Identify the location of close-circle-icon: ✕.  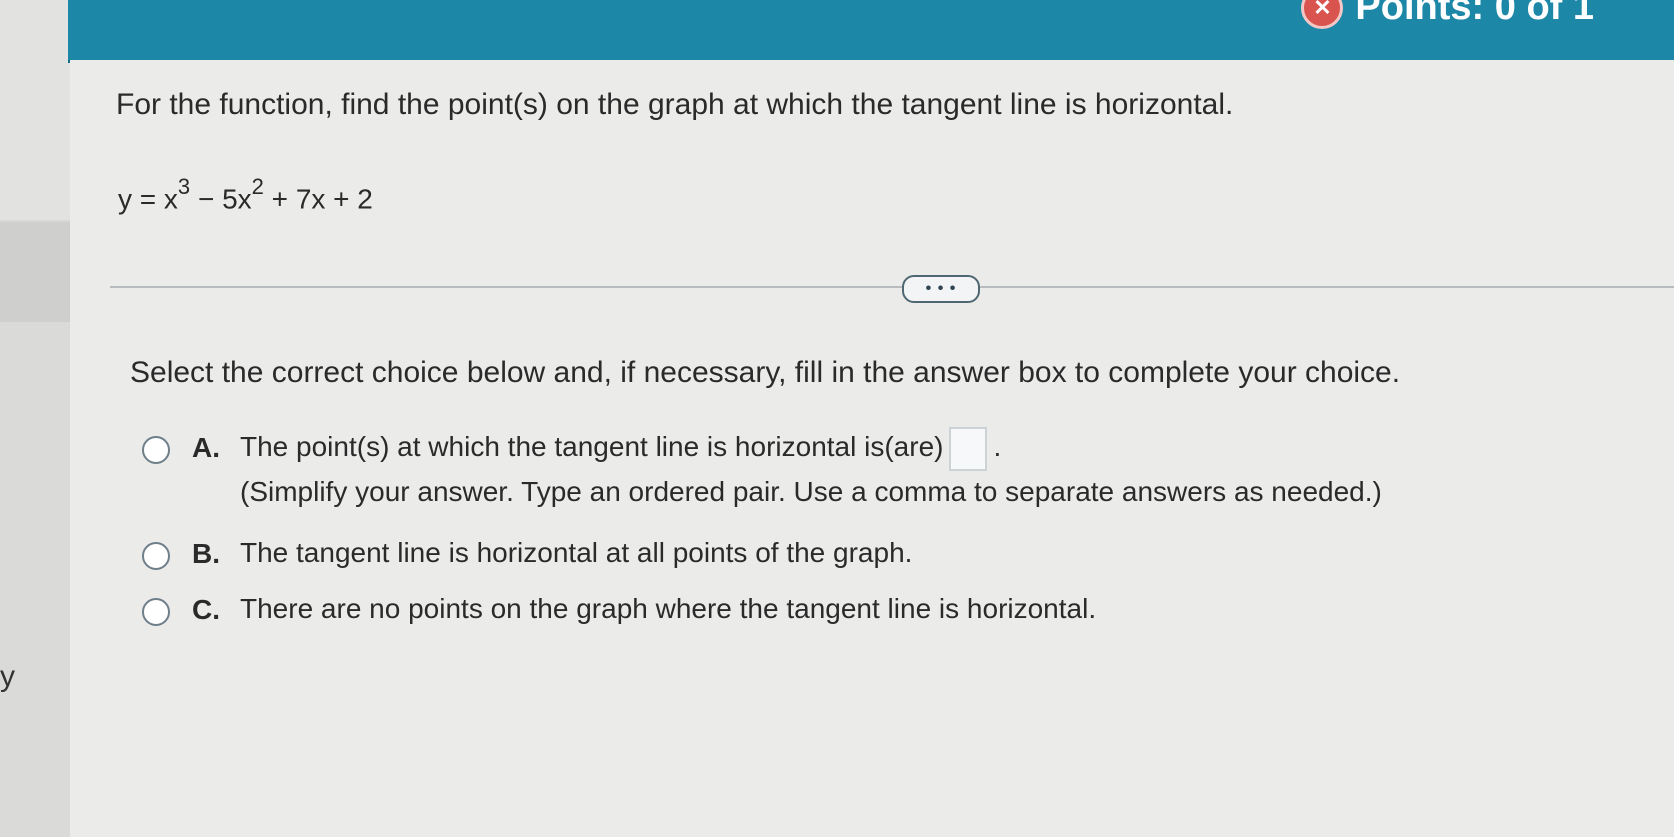
(1322, 14).